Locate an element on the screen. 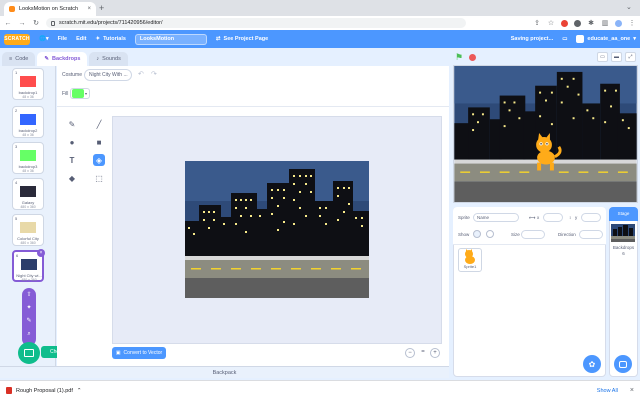 The width and height of the screenshot is (640, 400). chevron-down-icon: ▾ is located at coordinates (634, 39).